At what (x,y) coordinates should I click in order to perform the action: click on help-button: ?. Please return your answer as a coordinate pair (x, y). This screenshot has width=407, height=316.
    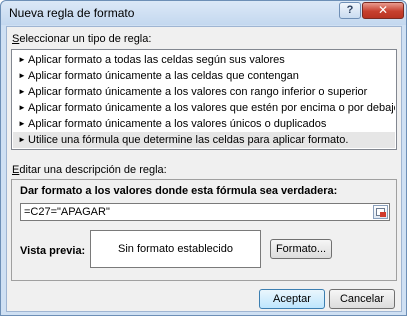
    Looking at the image, I should click on (350, 10).